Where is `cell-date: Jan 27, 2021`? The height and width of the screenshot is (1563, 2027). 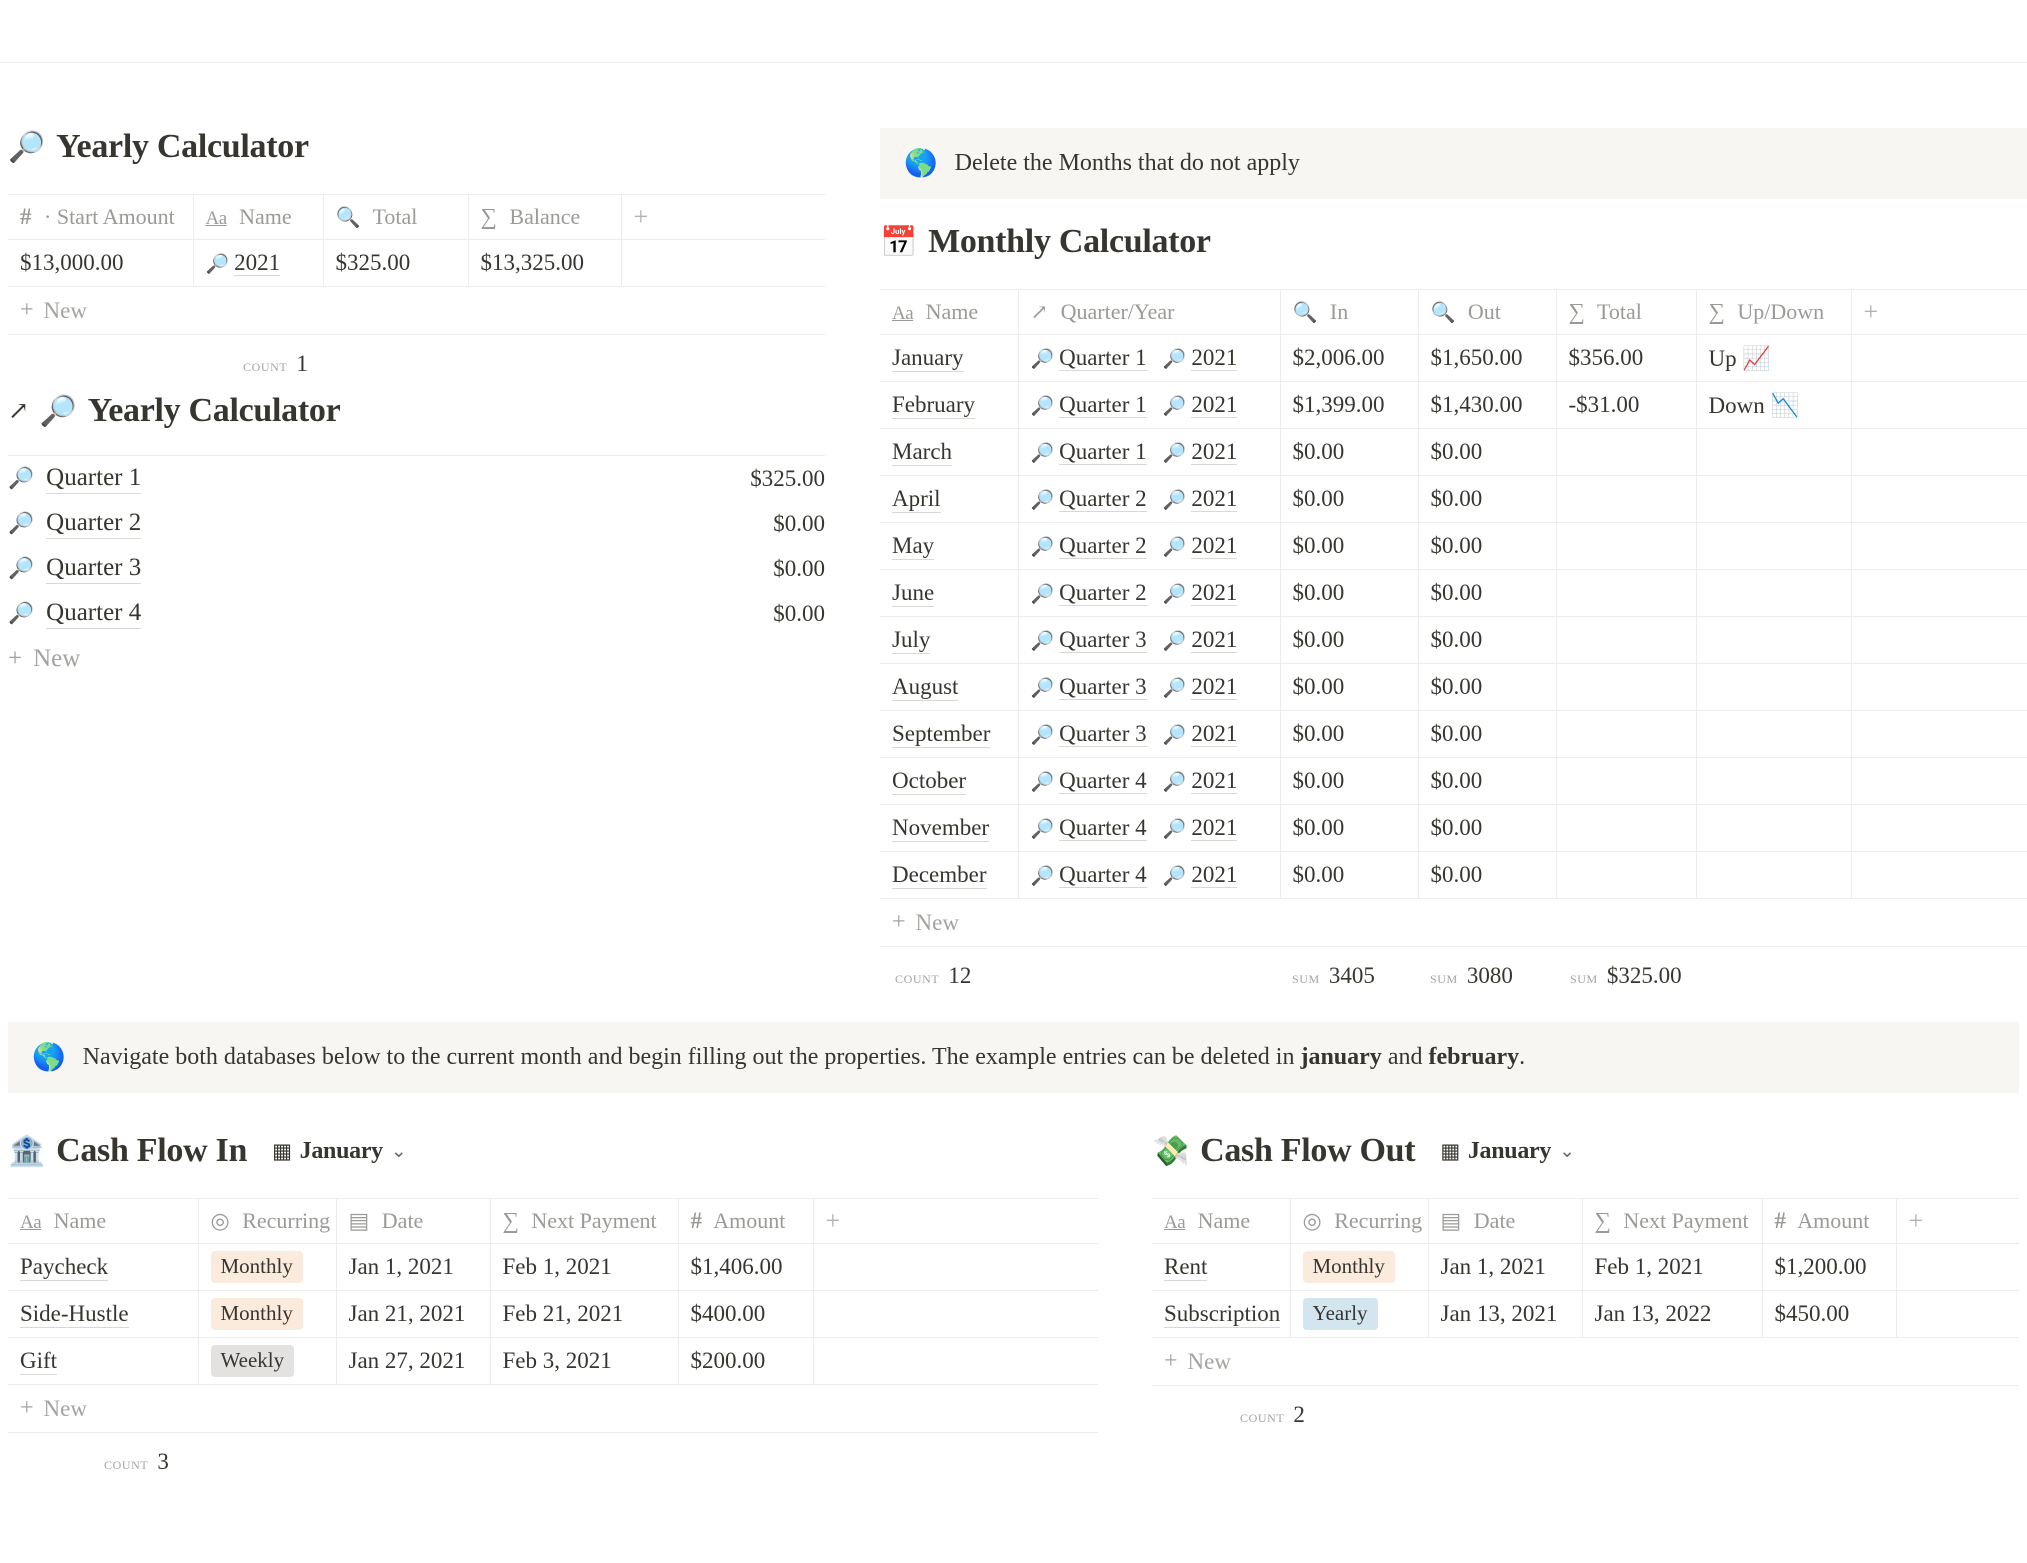
cell-date: Jan 27, 2021 is located at coordinates (413, 1361).